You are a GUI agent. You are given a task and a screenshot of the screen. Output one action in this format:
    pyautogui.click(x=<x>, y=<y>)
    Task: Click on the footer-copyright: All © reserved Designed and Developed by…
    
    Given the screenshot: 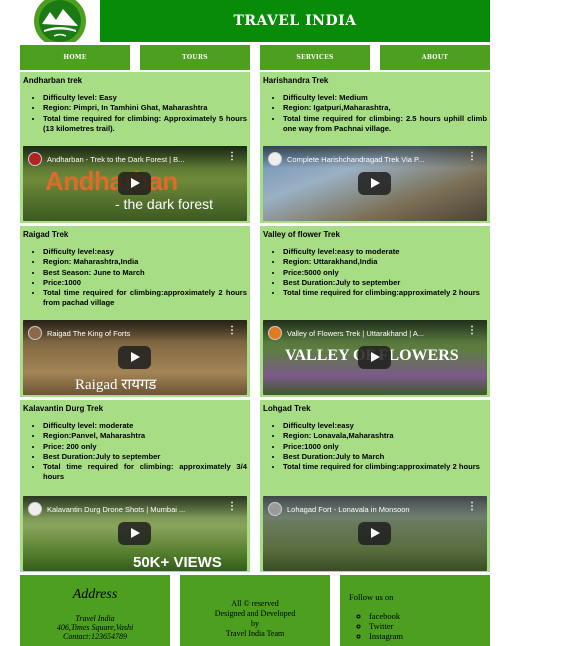 What is the action you would take?
    pyautogui.click(x=255, y=610)
    